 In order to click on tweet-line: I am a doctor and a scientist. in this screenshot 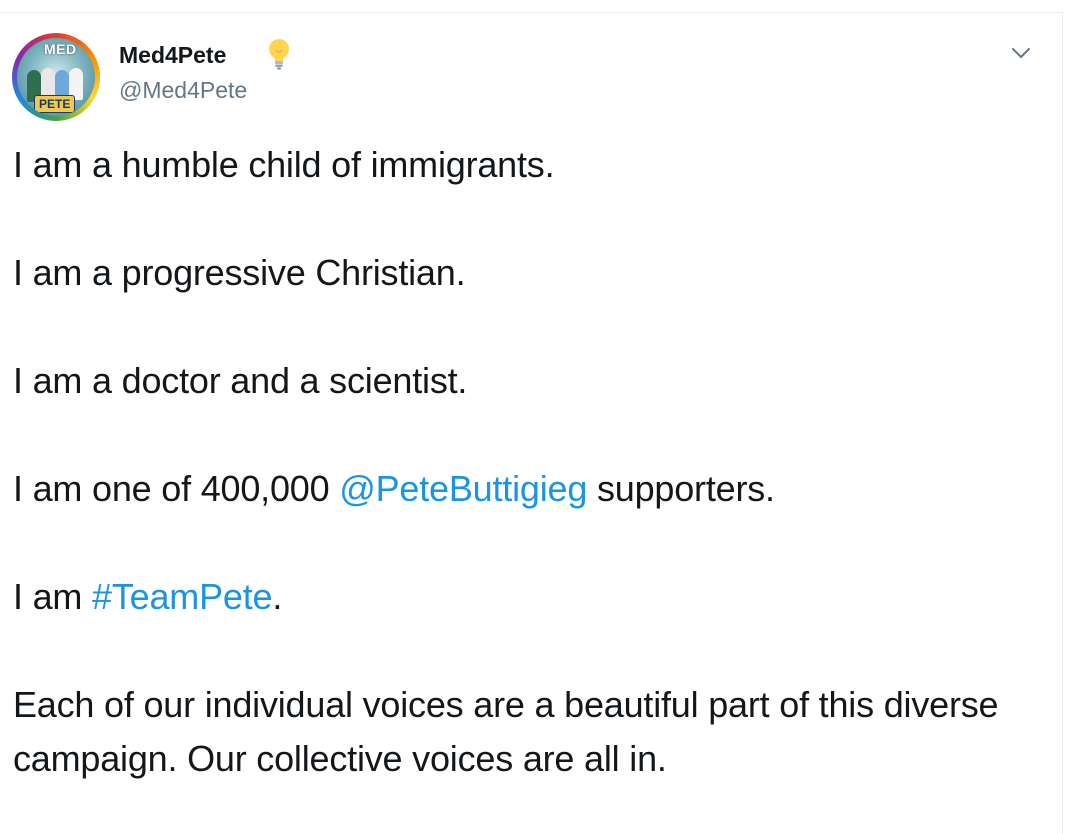, I will do `click(240, 380)`.